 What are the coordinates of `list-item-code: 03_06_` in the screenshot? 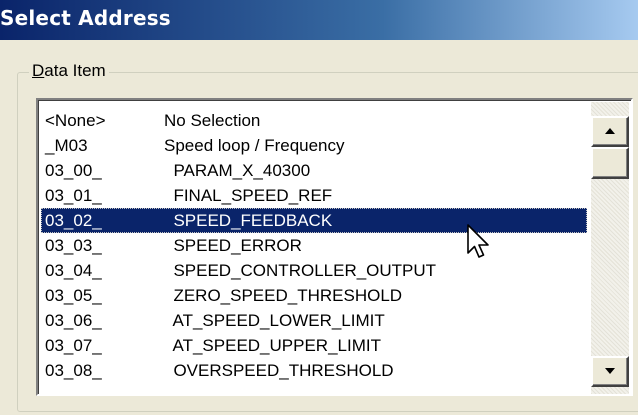 It's located at (73, 320).